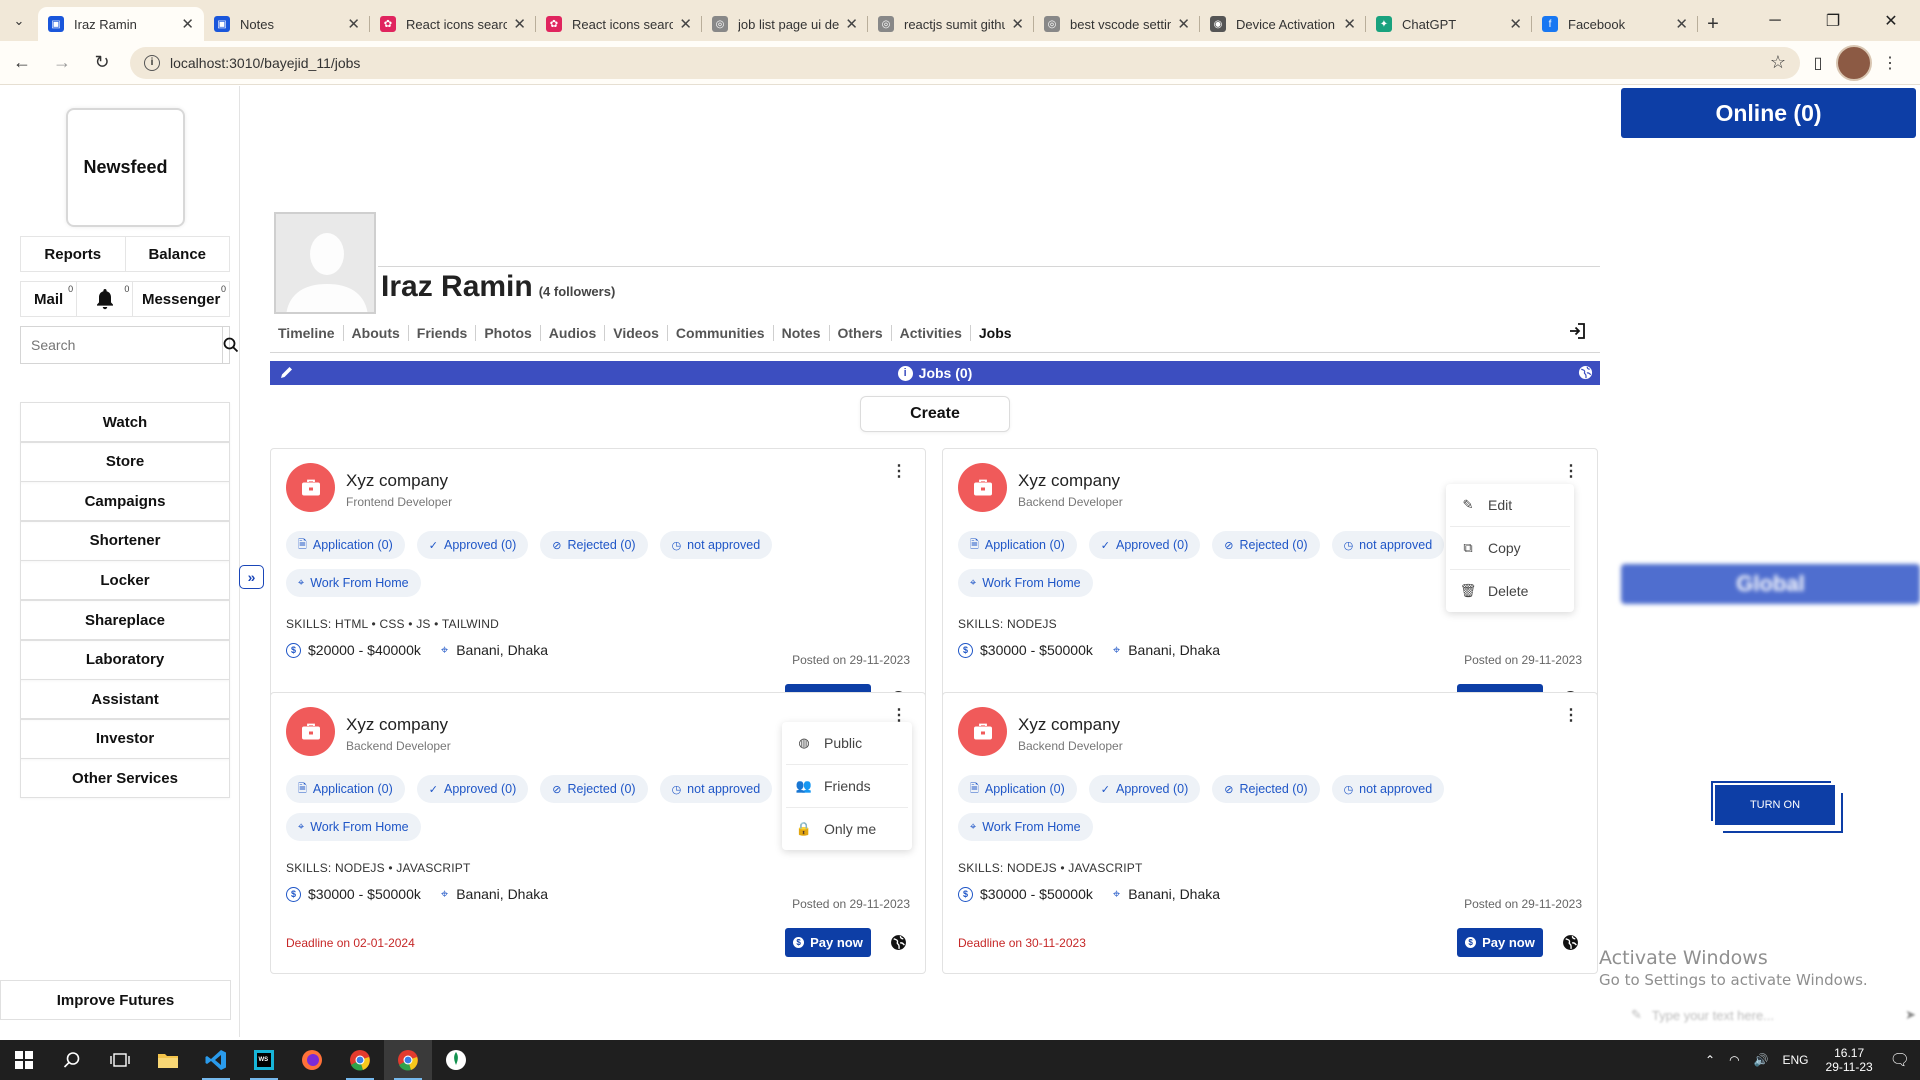  I want to click on side-panel-icon: ▯, so click(1818, 63).